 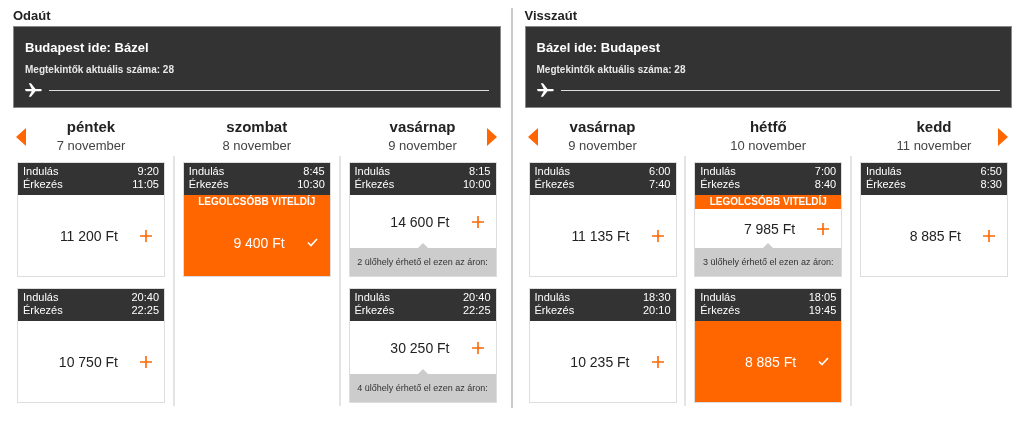 I want to click on departure-time: 8:15, so click(x=480, y=171).